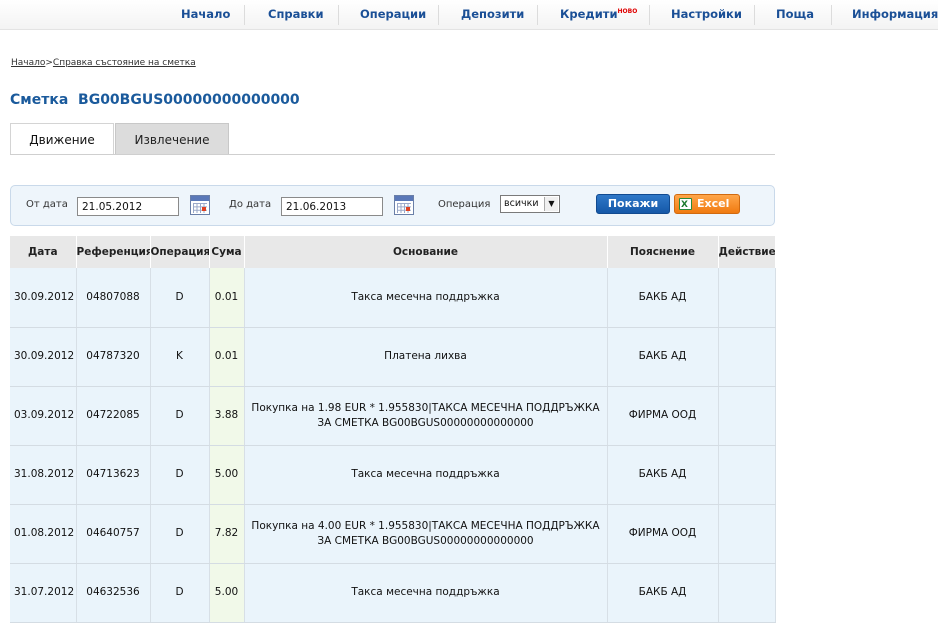  What do you see at coordinates (113, 416) in the screenshot?
I see `cell-reference: 04722085` at bounding box center [113, 416].